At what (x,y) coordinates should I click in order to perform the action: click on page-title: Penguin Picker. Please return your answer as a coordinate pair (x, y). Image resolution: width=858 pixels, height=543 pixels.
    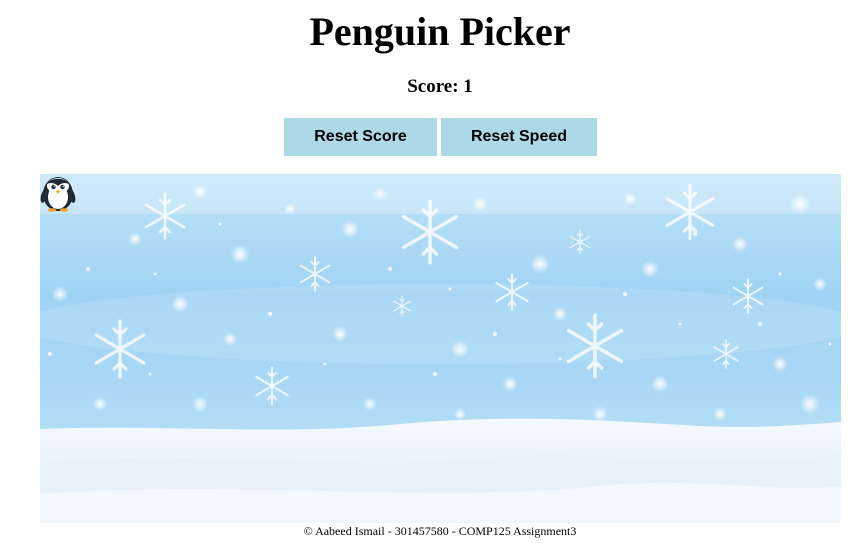
    Looking at the image, I should click on (440, 31).